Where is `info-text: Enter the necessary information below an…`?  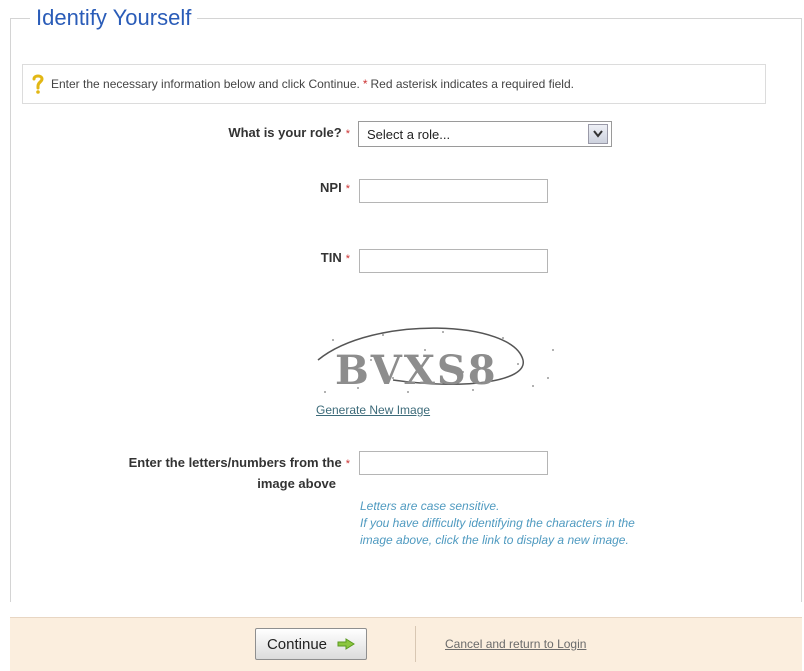
info-text: Enter the necessary information below an… is located at coordinates (205, 84).